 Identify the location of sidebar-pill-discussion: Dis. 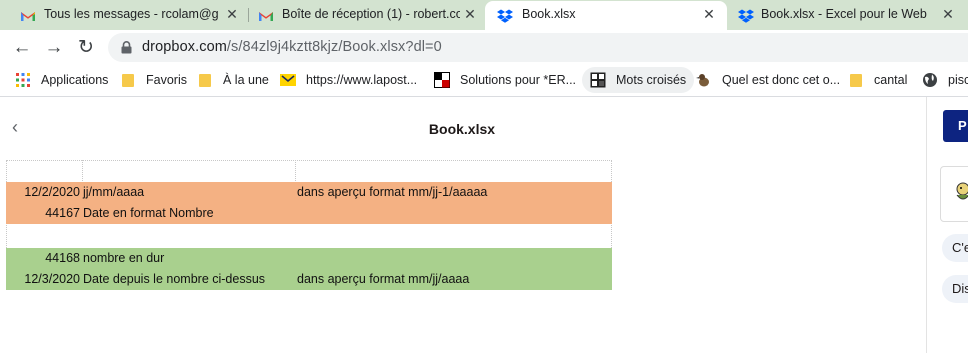
(955, 289).